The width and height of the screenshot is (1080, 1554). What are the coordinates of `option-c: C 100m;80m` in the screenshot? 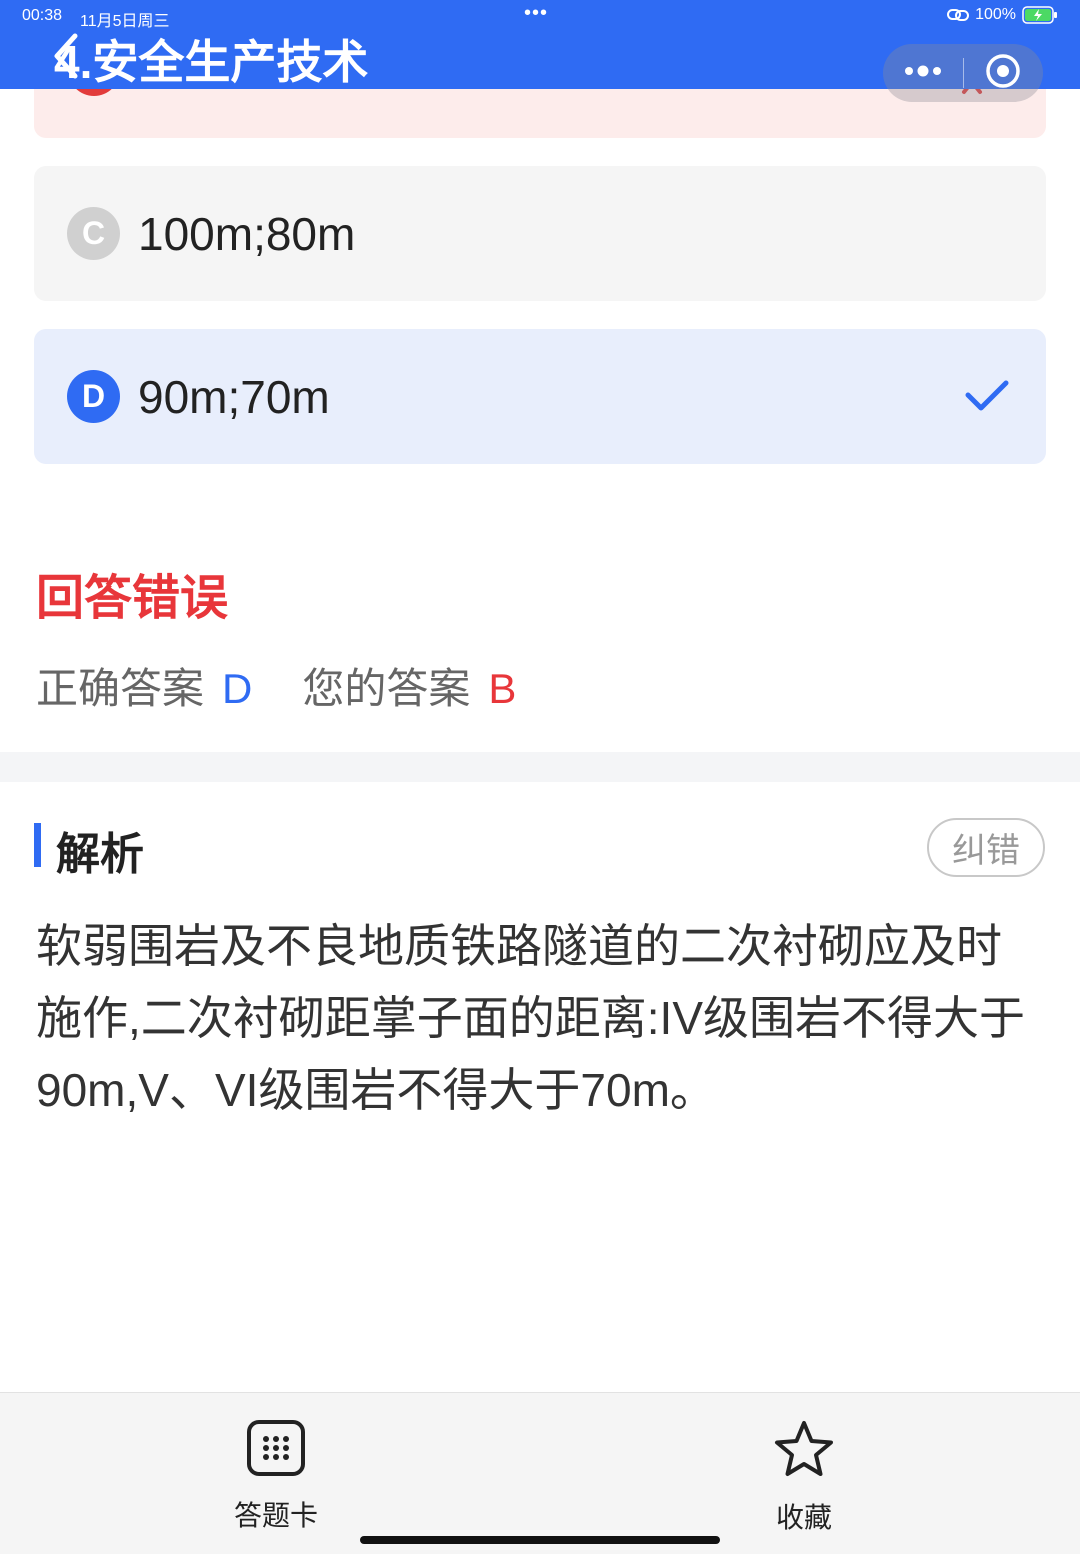 It's located at (540, 233).